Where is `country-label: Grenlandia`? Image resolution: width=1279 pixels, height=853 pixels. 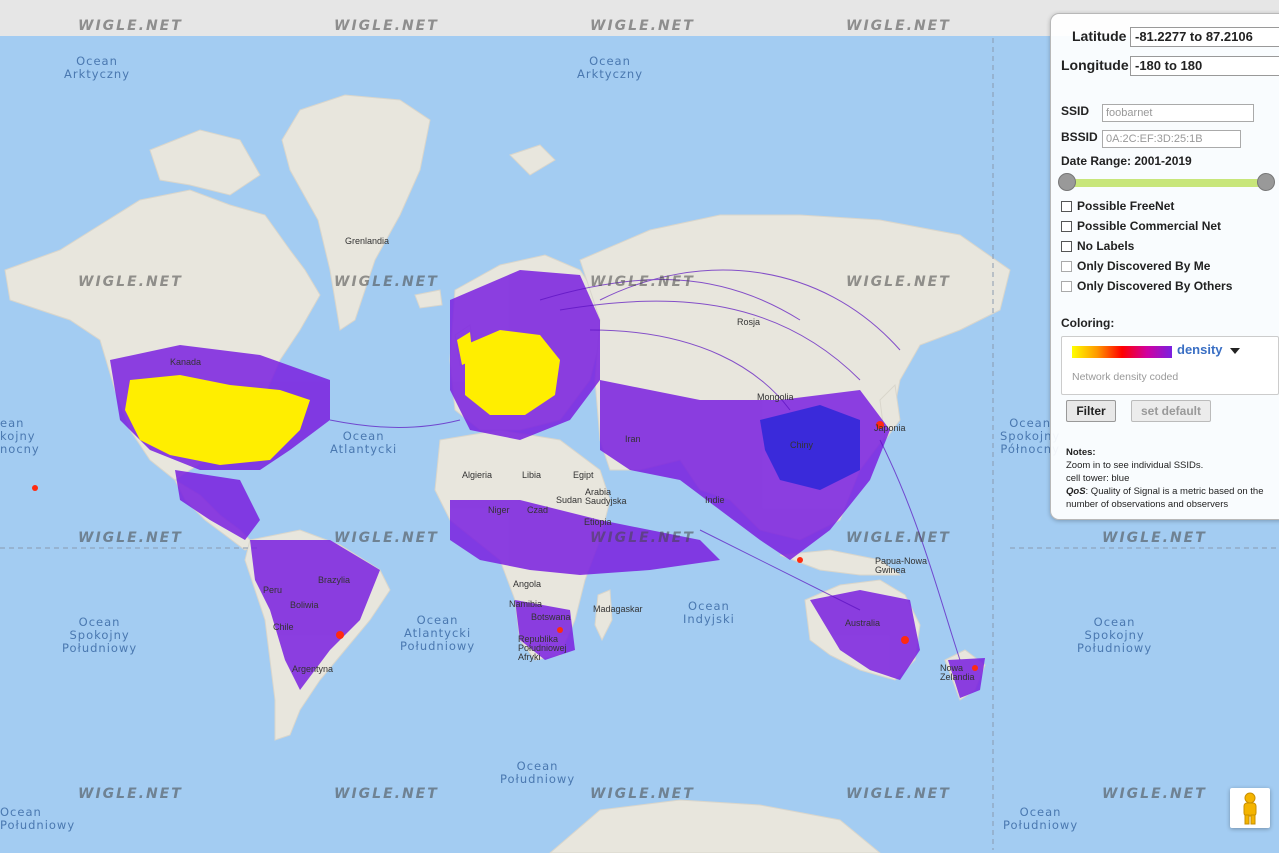 country-label: Grenlandia is located at coordinates (367, 241).